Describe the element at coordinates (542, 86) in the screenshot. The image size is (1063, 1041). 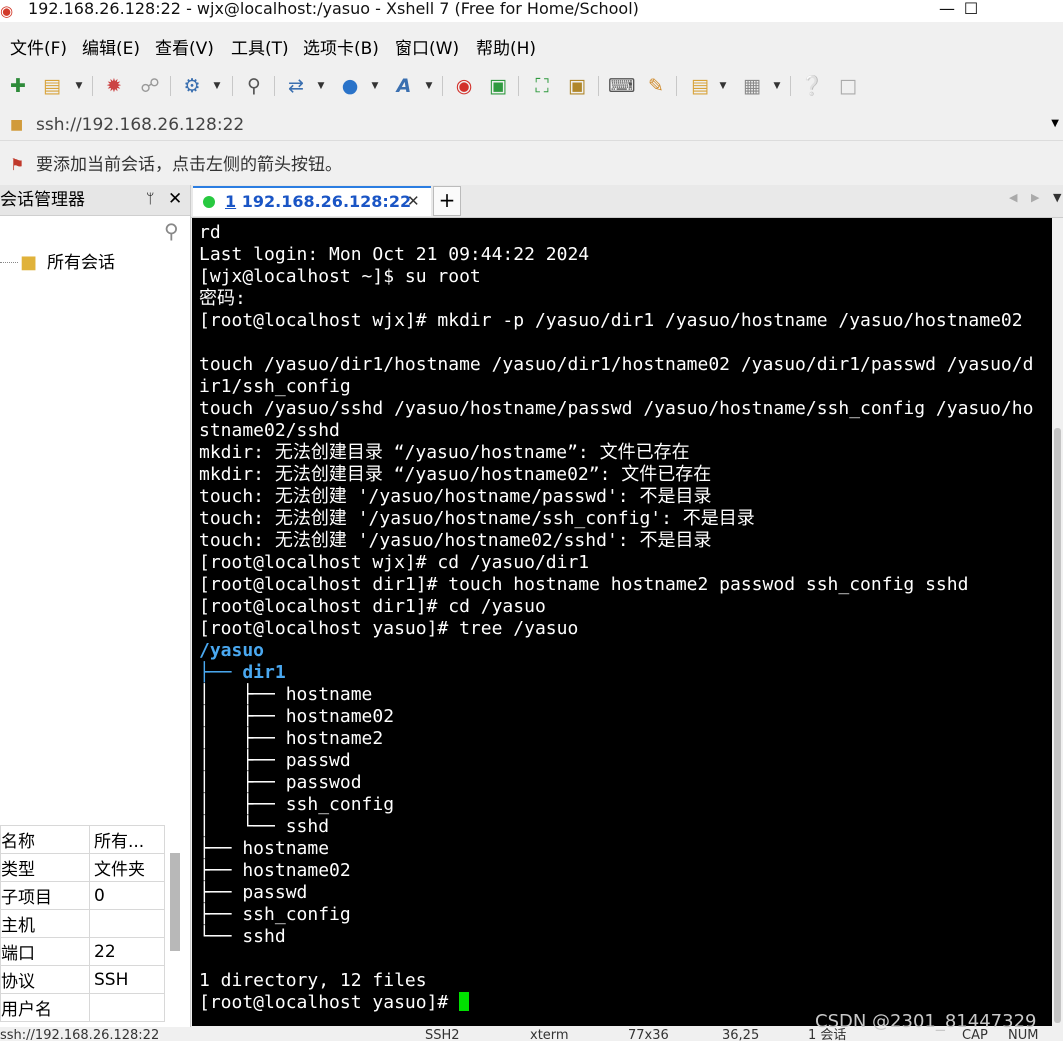
I see `fullscreen-icon: ⛶` at that location.